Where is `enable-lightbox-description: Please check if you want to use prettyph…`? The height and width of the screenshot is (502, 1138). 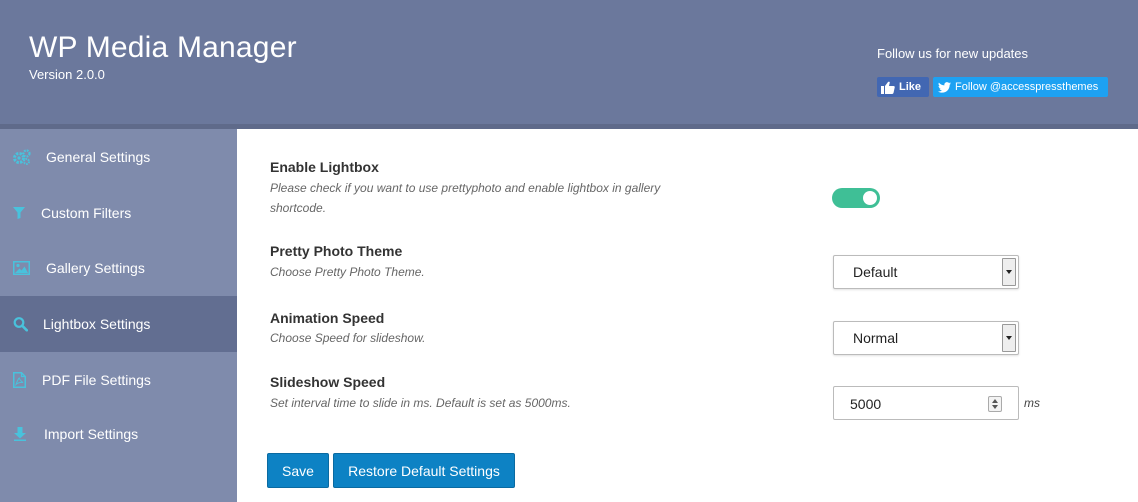 enable-lightbox-description: Please check if you want to use prettyph… is located at coordinates (485, 198).